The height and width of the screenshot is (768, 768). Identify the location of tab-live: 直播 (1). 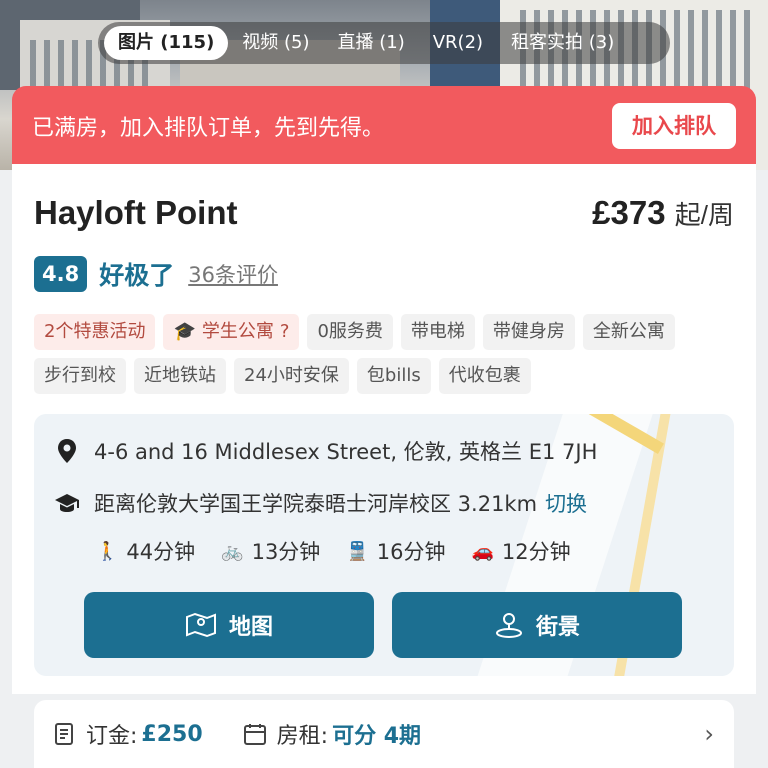
(371, 43).